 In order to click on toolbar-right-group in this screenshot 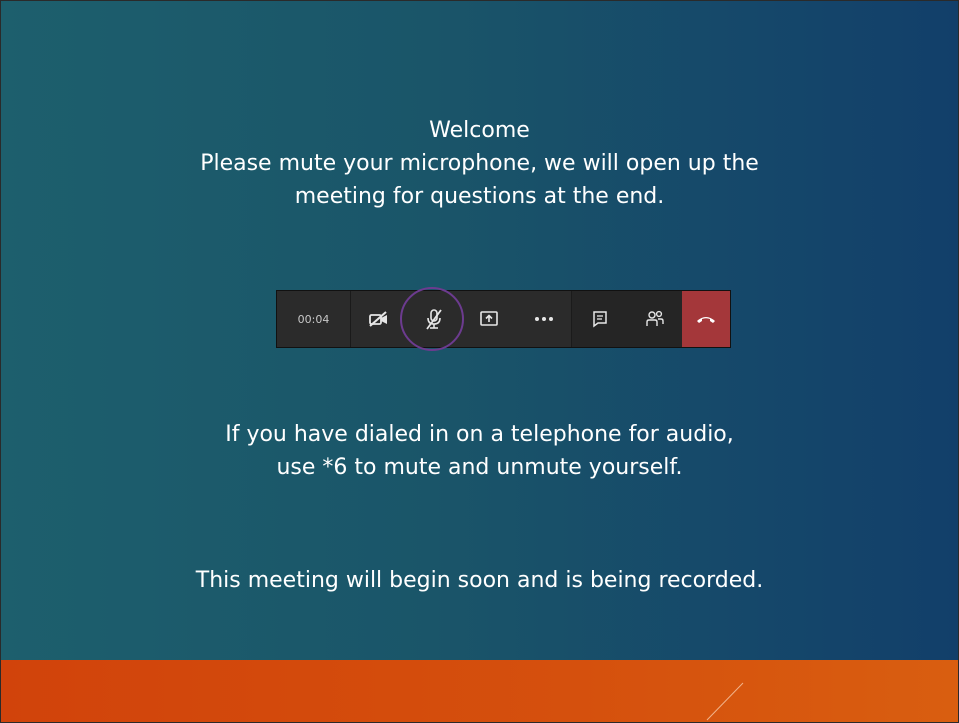, I will do `click(651, 319)`.